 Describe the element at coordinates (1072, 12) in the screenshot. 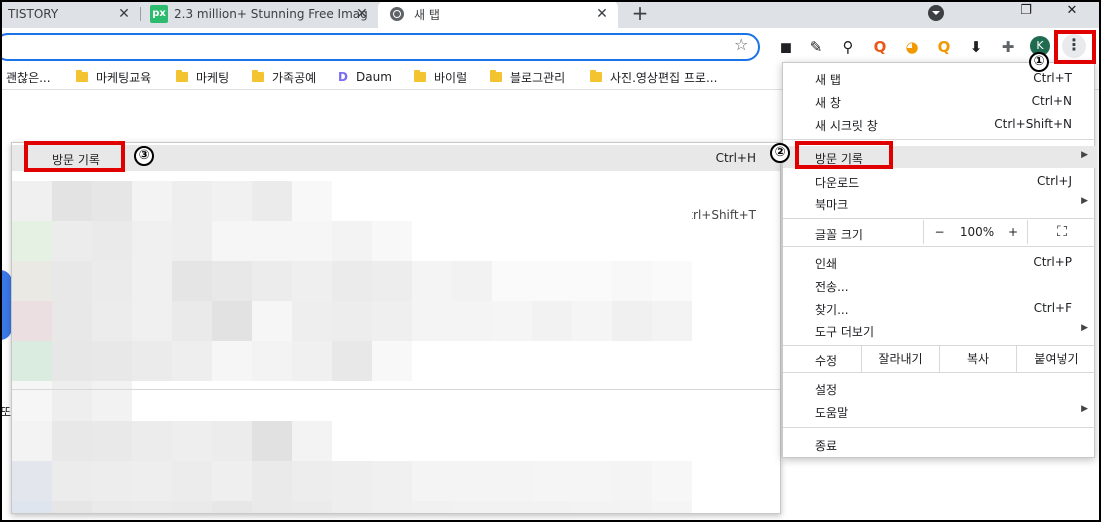

I see `close-window-button: ✕` at that location.